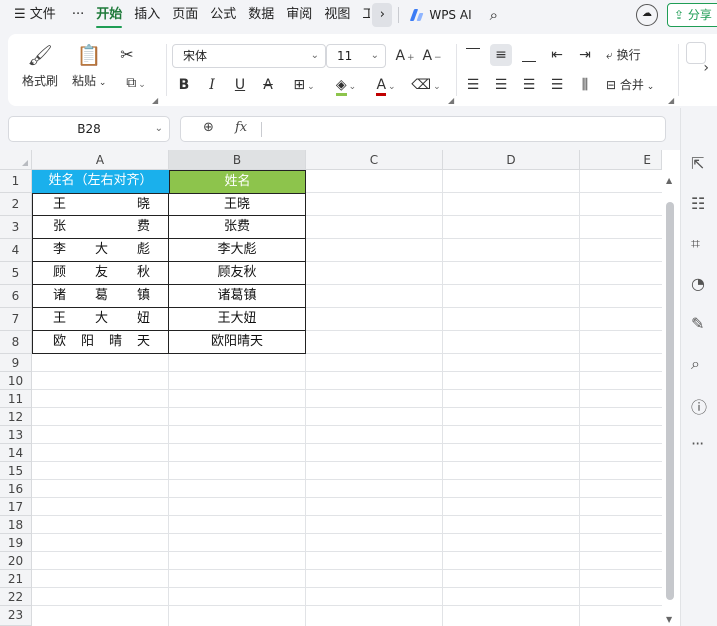 This screenshot has height=626, width=717. I want to click on format-painter-button: 🖌 格式刷, so click(40, 65).